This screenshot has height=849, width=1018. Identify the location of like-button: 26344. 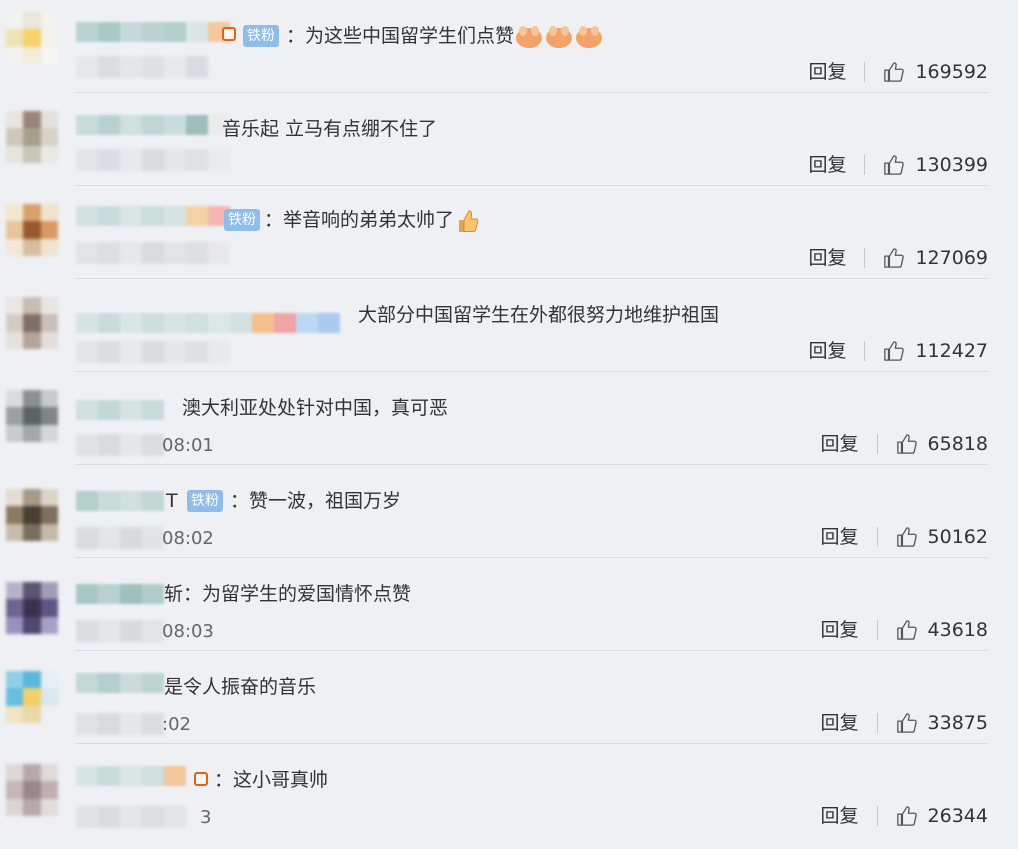
(942, 816).